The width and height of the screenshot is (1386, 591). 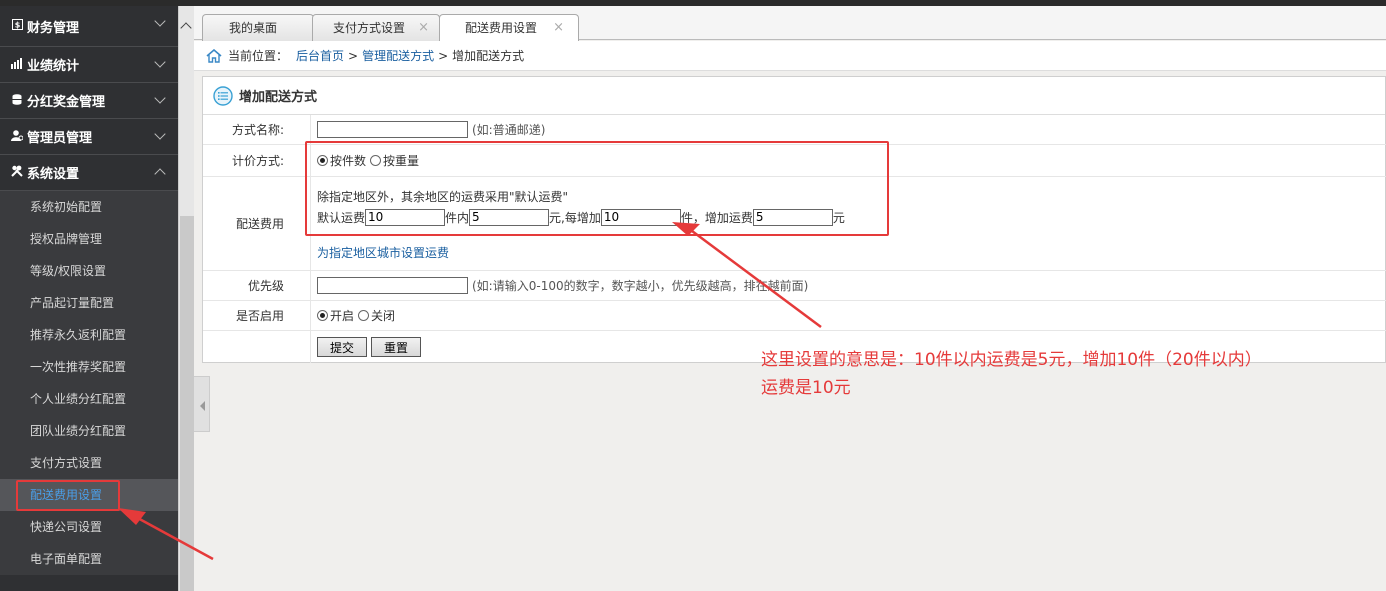 What do you see at coordinates (89, 207) in the screenshot?
I see `sidebar-item-system-init: 系统初始配置` at bounding box center [89, 207].